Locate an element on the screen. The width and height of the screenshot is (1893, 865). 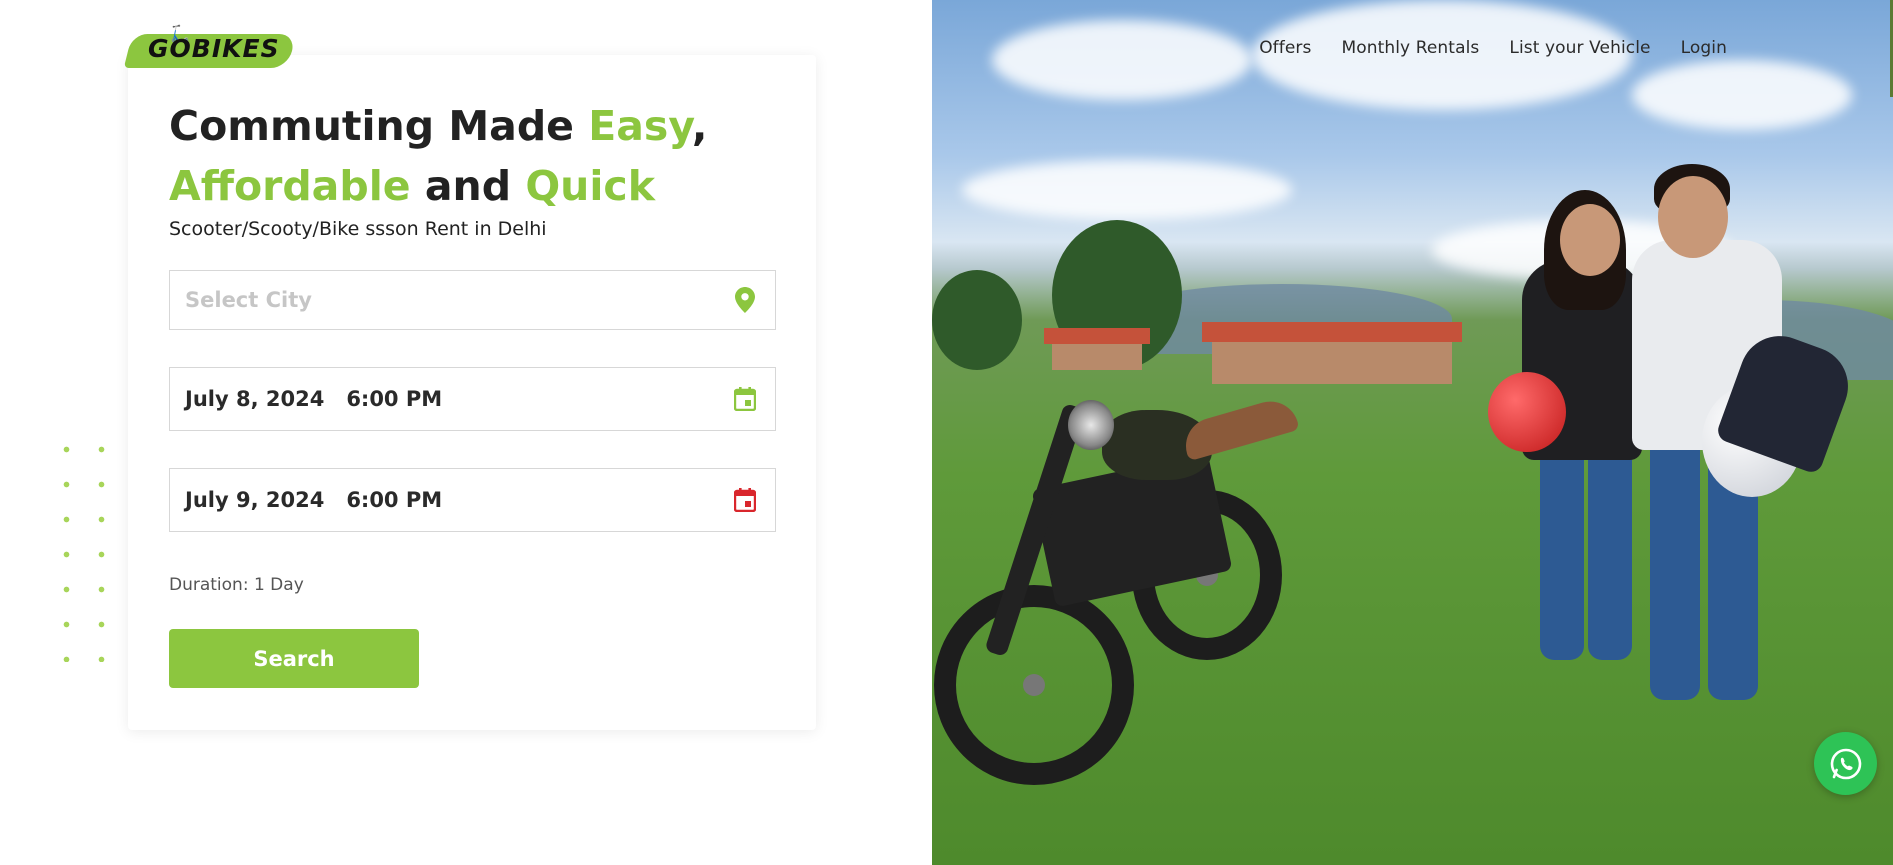
search-button: Search is located at coordinates (294, 658).